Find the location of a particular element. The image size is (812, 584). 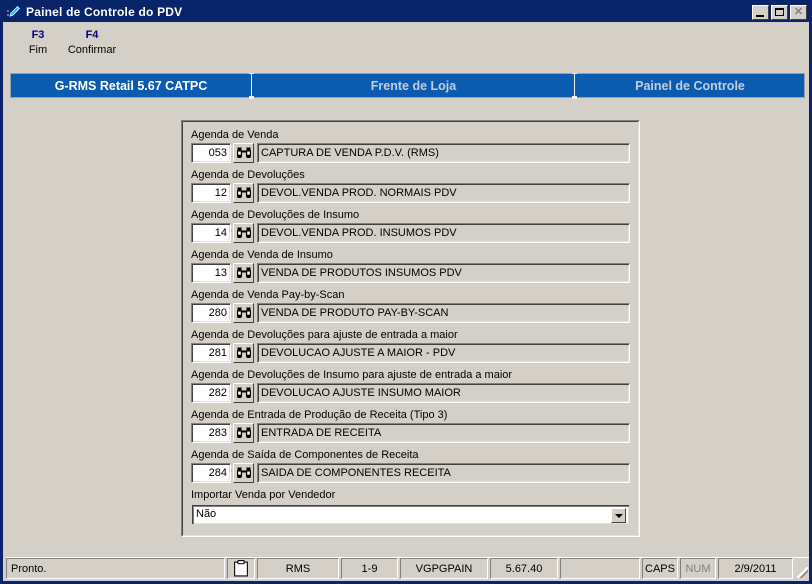

function-key-f3: F3 Fim is located at coordinates (38, 43).